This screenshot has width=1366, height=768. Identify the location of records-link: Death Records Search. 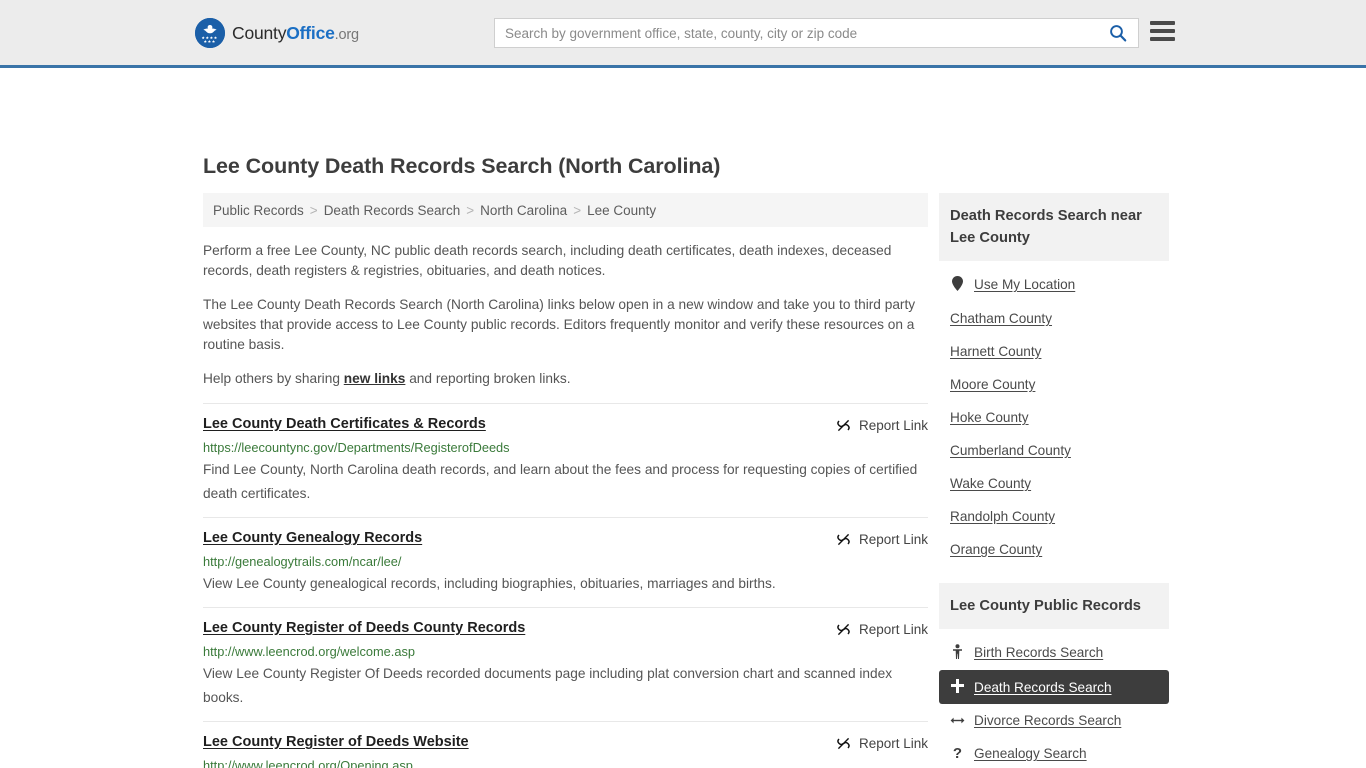
(1043, 687).